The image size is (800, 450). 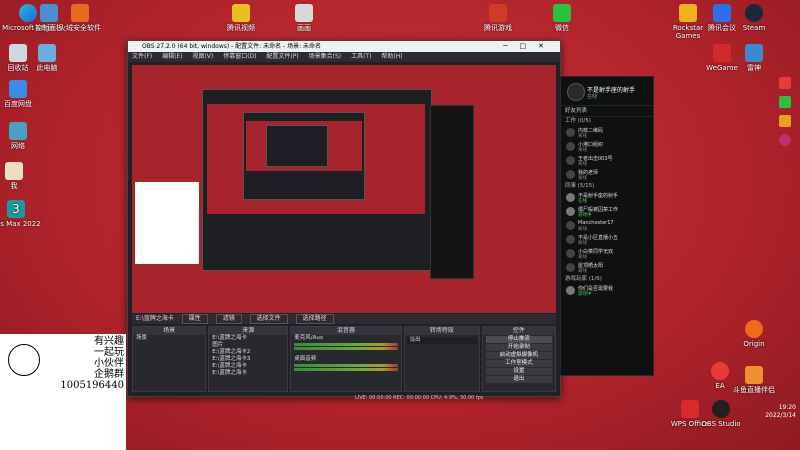 What do you see at coordinates (14, 171) in the screenshot?
I see `file-icon` at bounding box center [14, 171].